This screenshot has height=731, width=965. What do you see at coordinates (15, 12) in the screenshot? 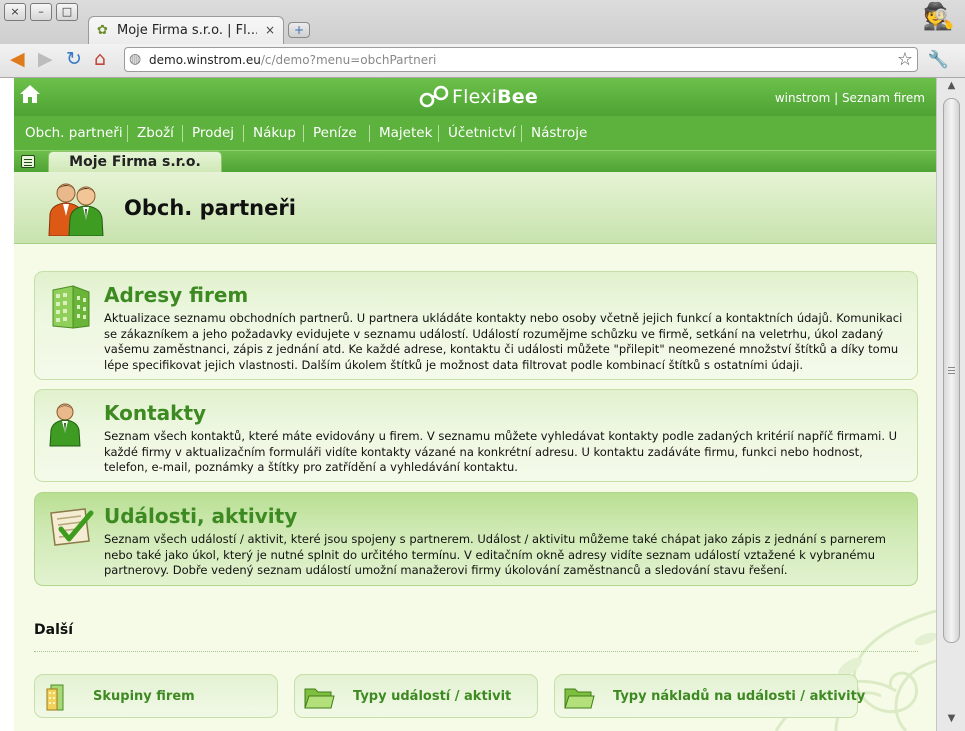
I see `window-close-button: ×` at bounding box center [15, 12].